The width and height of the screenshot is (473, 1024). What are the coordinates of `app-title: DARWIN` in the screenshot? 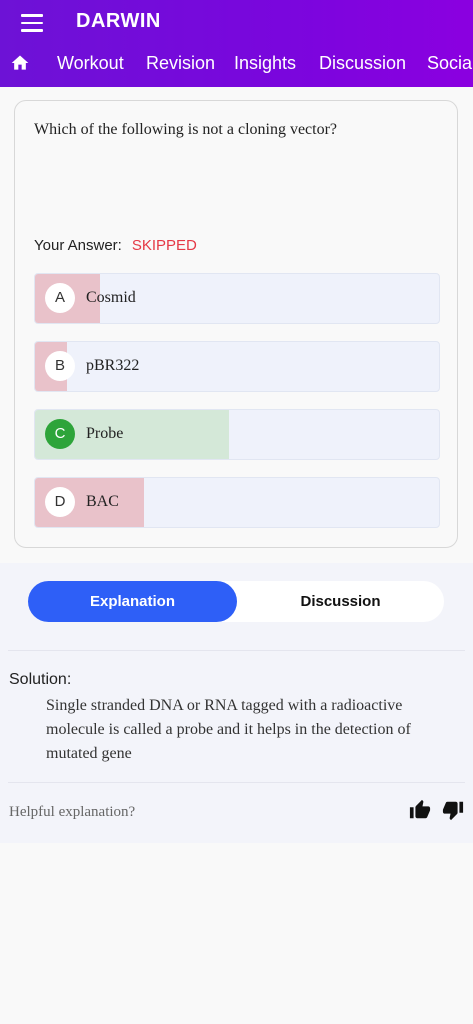 It's located at (118, 21).